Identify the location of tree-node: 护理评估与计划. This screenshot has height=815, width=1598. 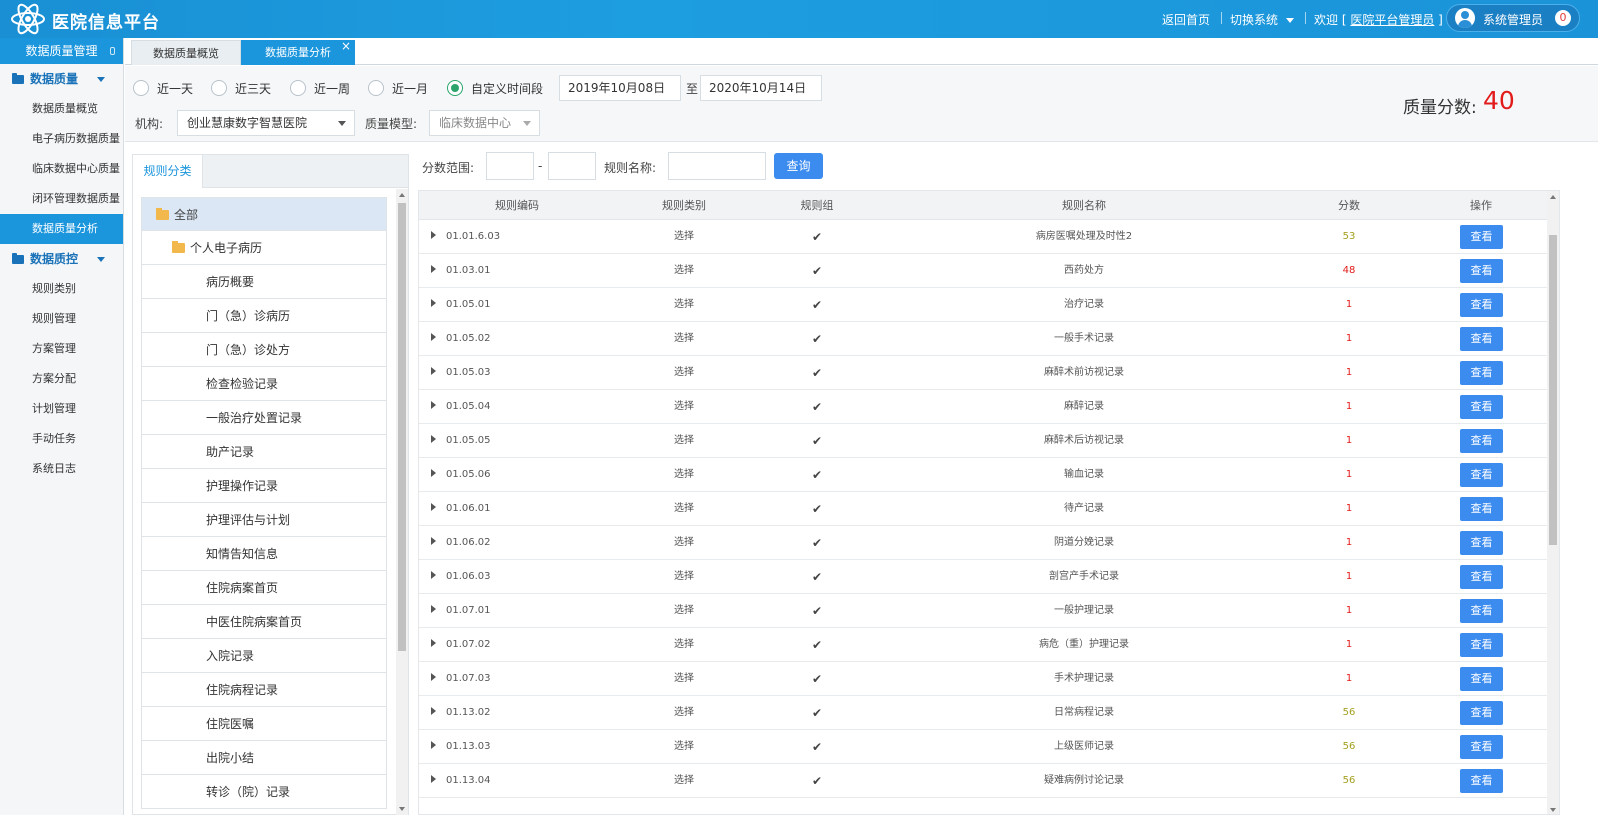
(264, 520).